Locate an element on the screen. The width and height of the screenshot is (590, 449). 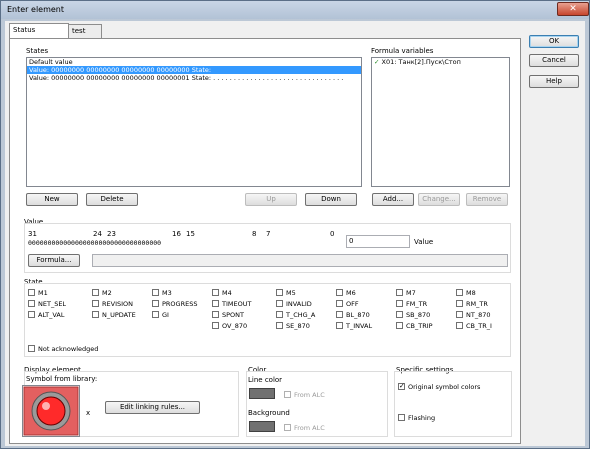
state-flag-label: M3 is located at coordinates (167, 293).